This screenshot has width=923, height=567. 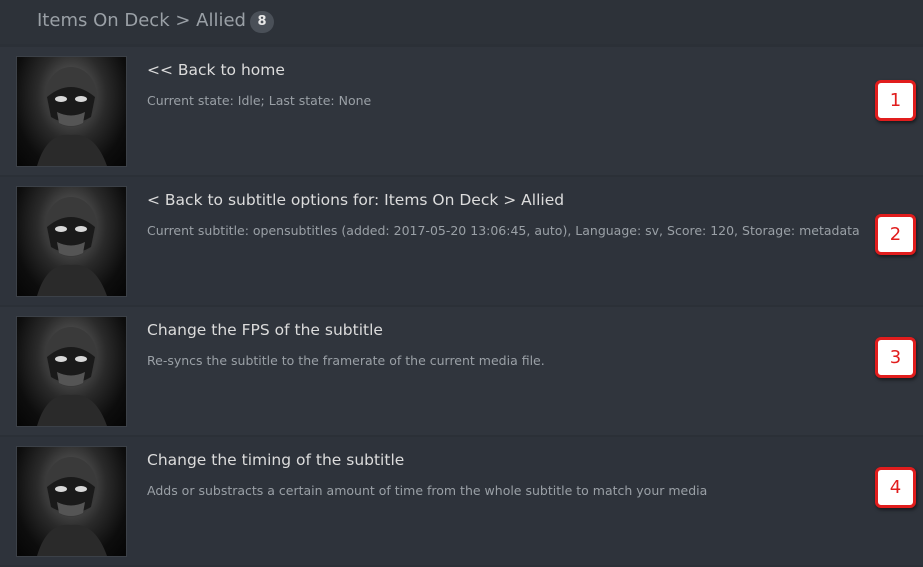 What do you see at coordinates (259, 100) in the screenshot?
I see `item-description: Current state: Idle; Last state: None` at bounding box center [259, 100].